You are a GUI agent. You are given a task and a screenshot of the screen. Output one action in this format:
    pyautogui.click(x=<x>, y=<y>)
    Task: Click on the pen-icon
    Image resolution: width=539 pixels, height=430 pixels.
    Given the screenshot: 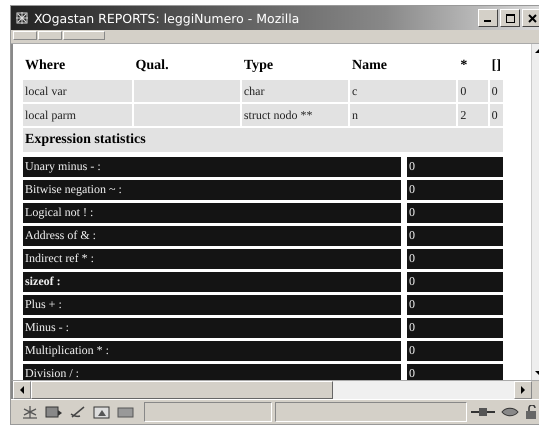 What is the action you would take?
    pyautogui.click(x=78, y=412)
    